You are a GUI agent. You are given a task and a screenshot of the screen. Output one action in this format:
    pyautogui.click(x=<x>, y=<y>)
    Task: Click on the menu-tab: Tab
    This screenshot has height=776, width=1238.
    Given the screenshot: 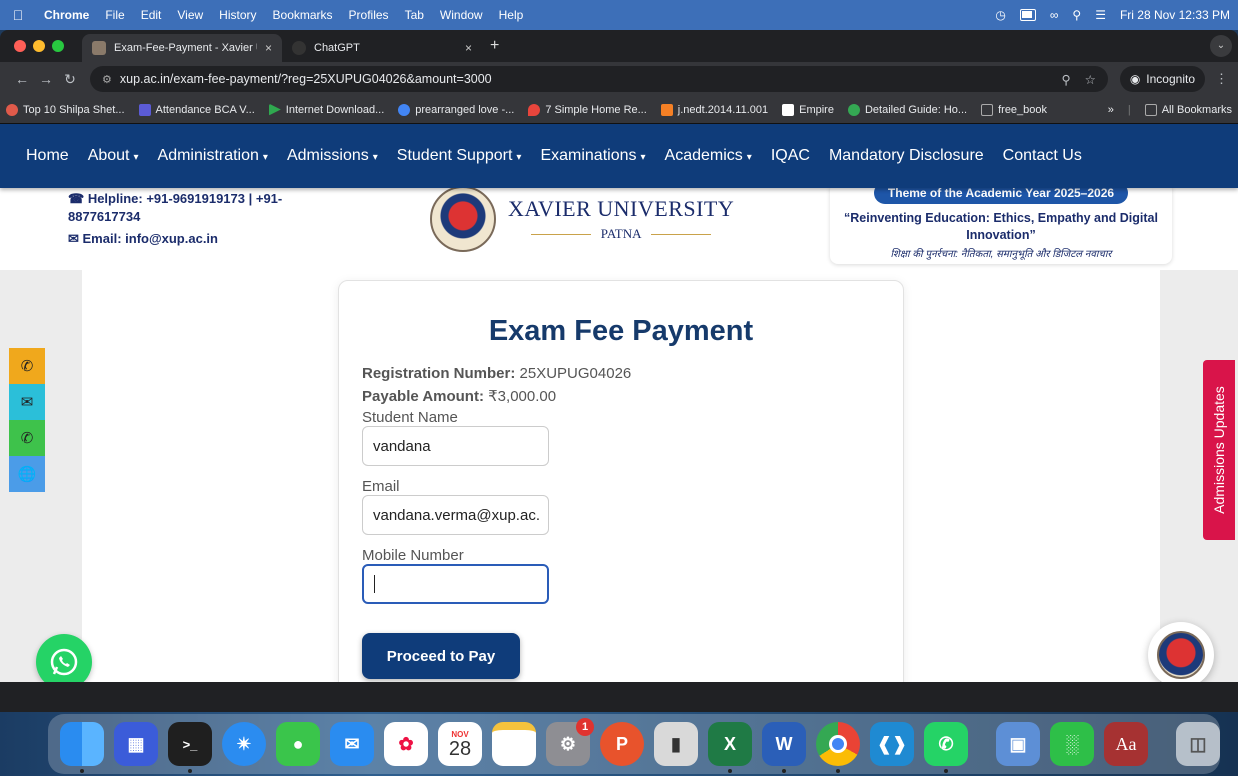 What is the action you would take?
    pyautogui.click(x=414, y=15)
    